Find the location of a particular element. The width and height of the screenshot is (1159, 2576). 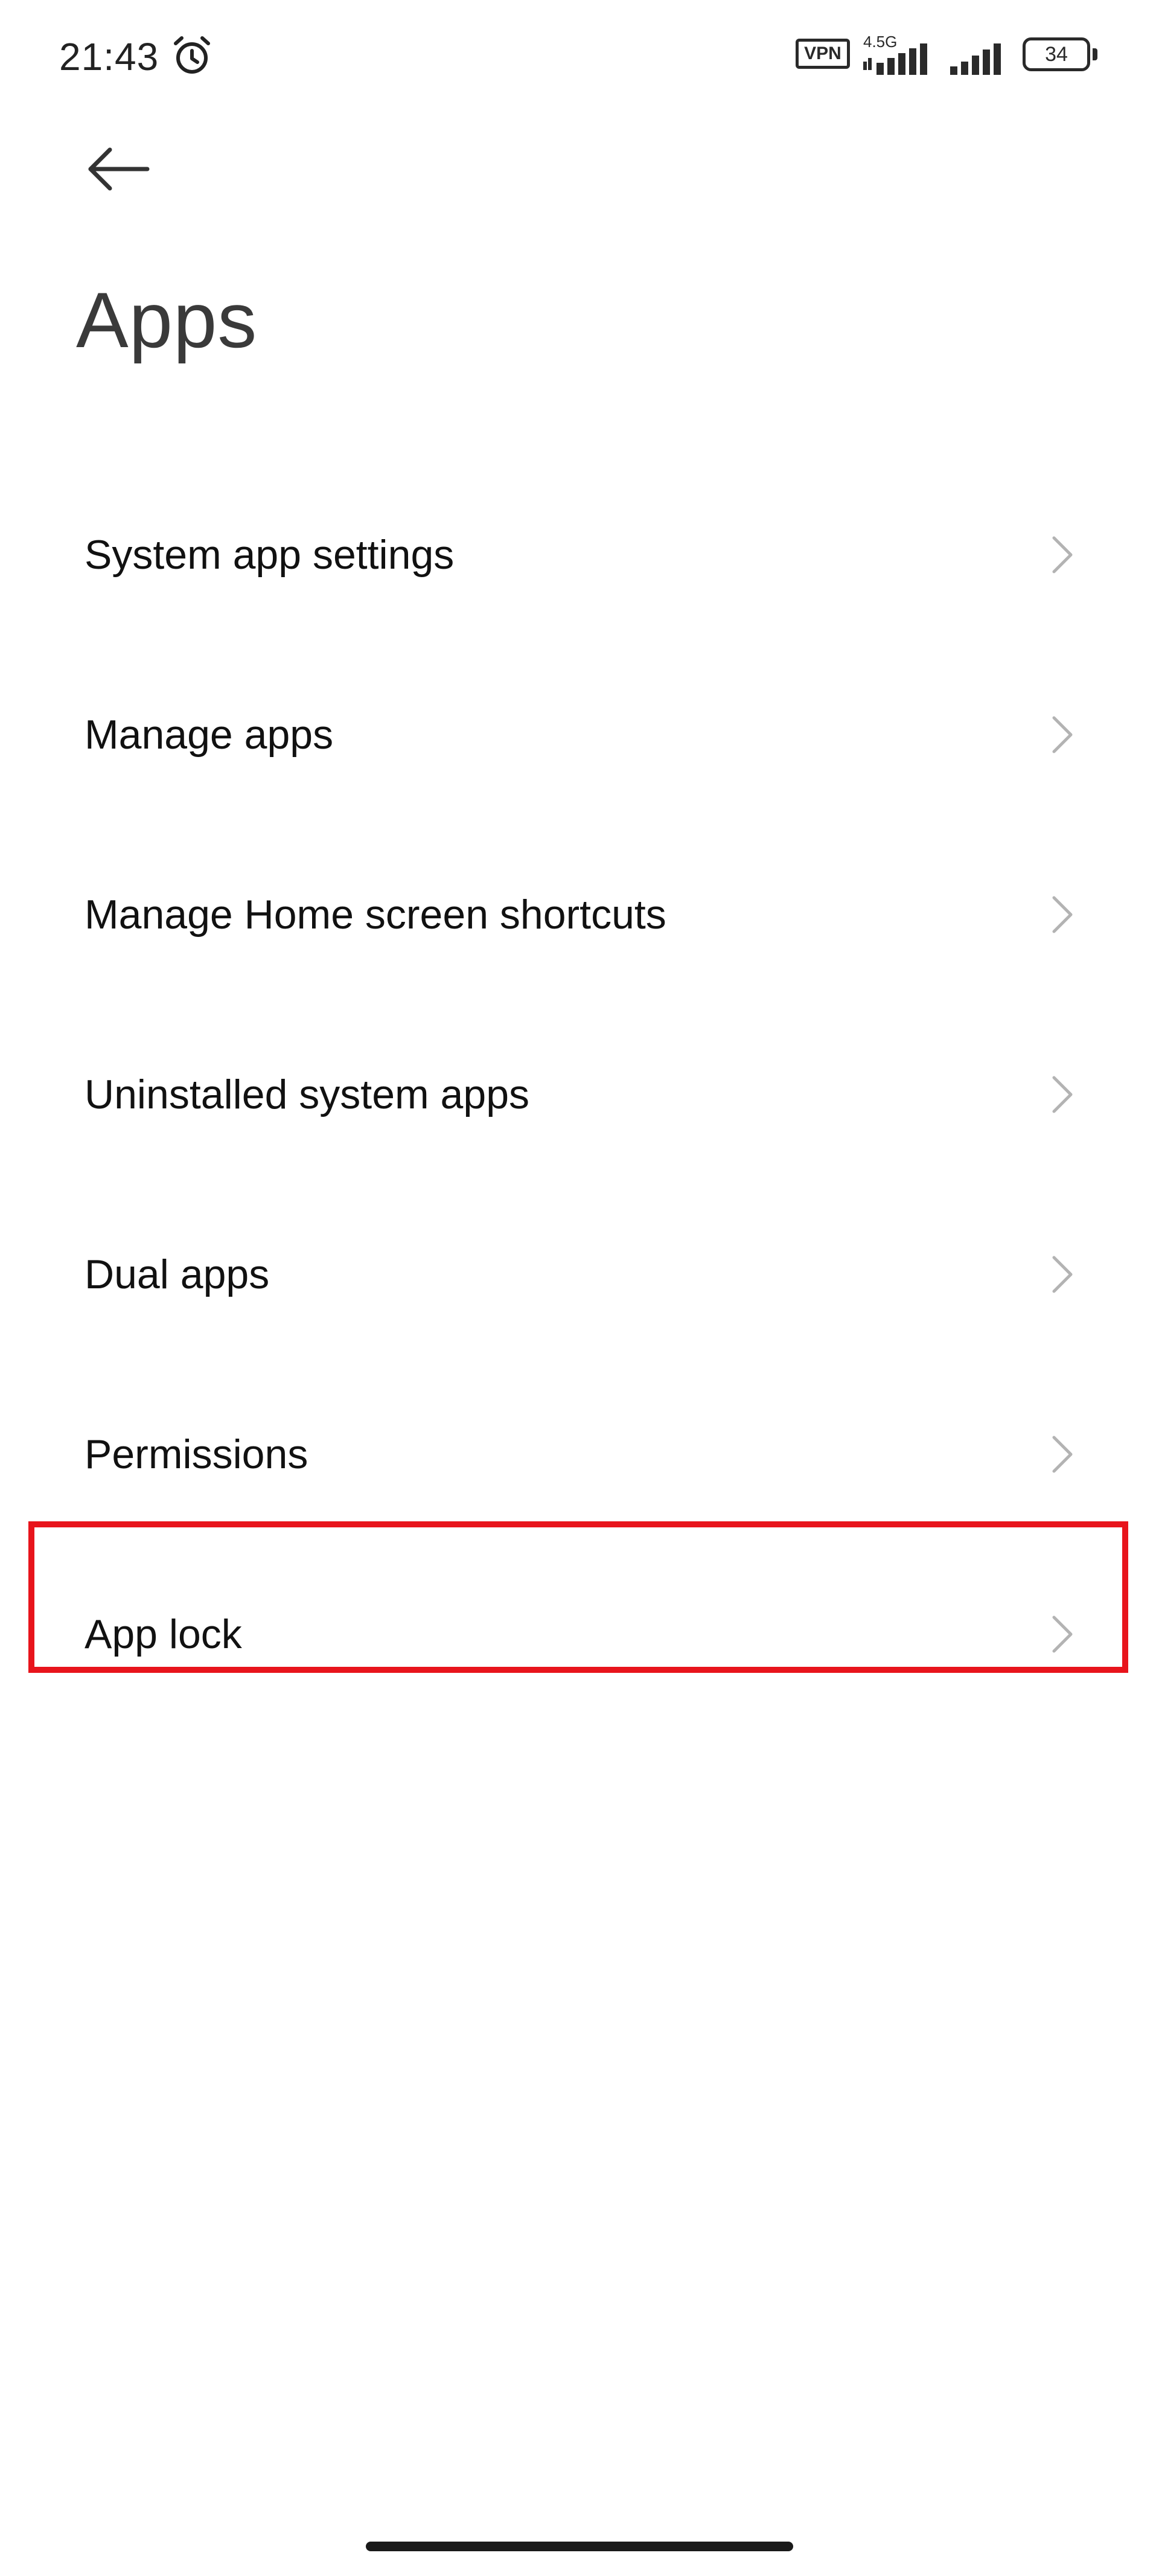

list-item-label: Dual apps is located at coordinates (177, 1274).